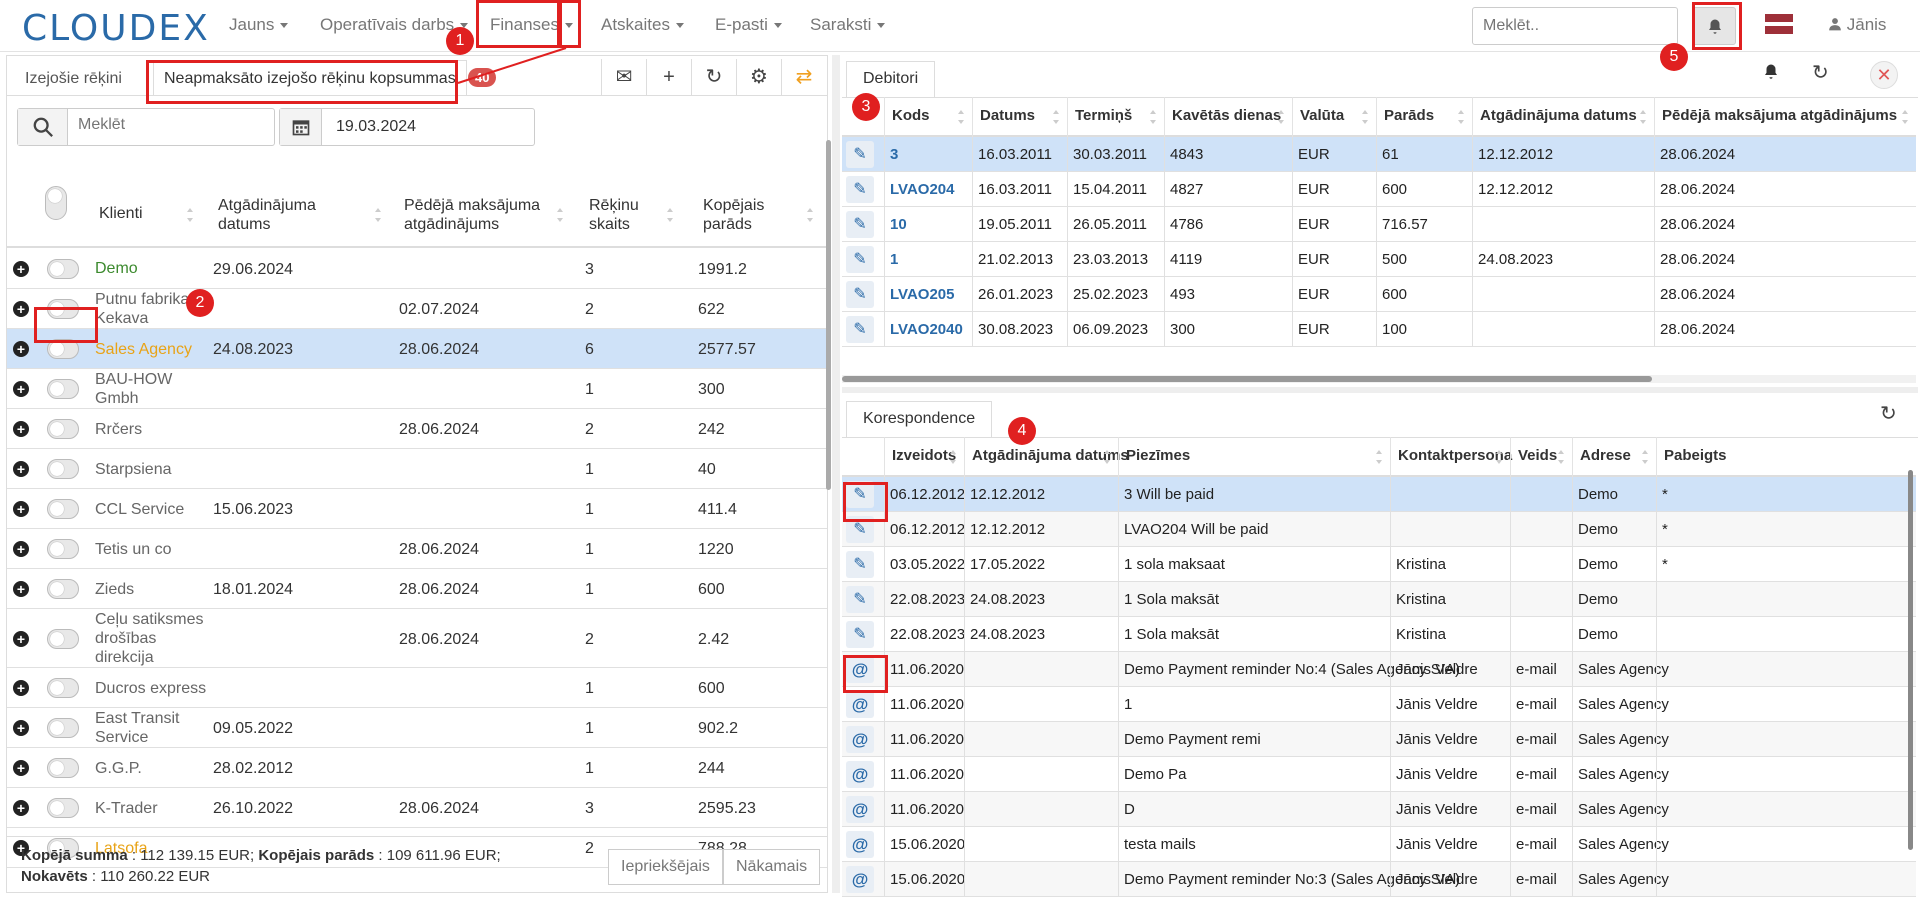 The width and height of the screenshot is (1920, 897). What do you see at coordinates (200, 303) in the screenshot?
I see `callout-badge-2: 2` at bounding box center [200, 303].